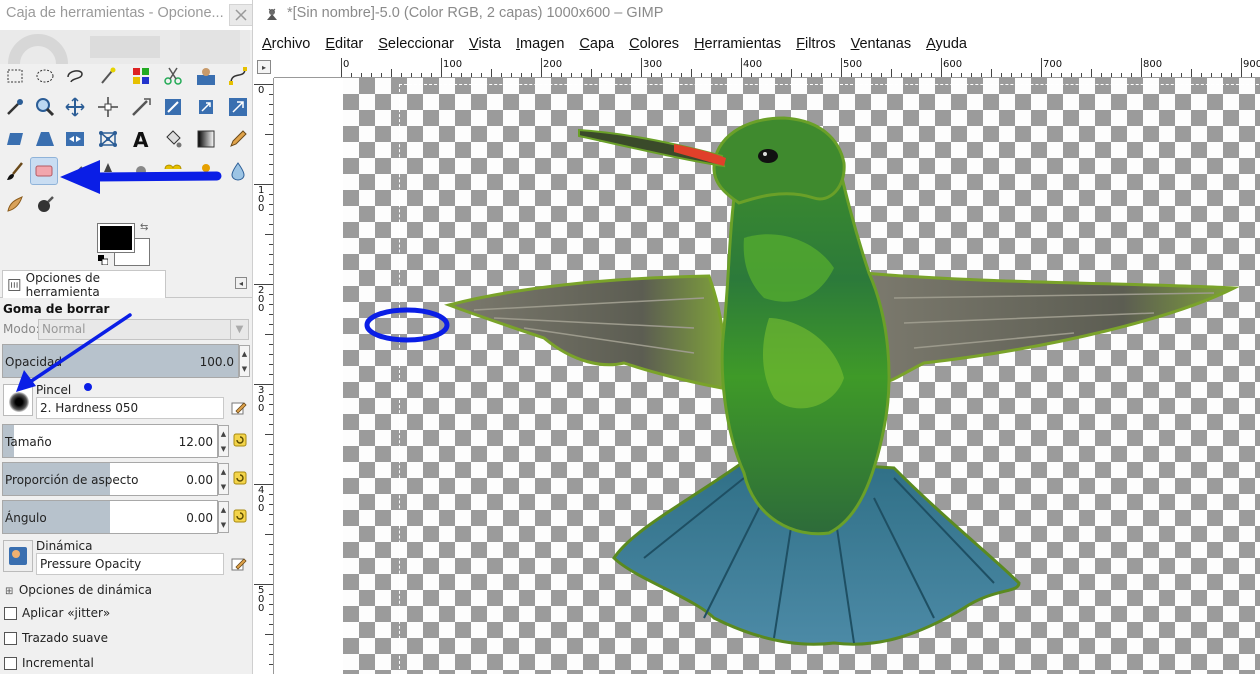 The width and height of the screenshot is (1260, 674). I want to click on horizontal-ruler: 0 100 200 300 400 500 600 700 800 900, so click(767, 68).